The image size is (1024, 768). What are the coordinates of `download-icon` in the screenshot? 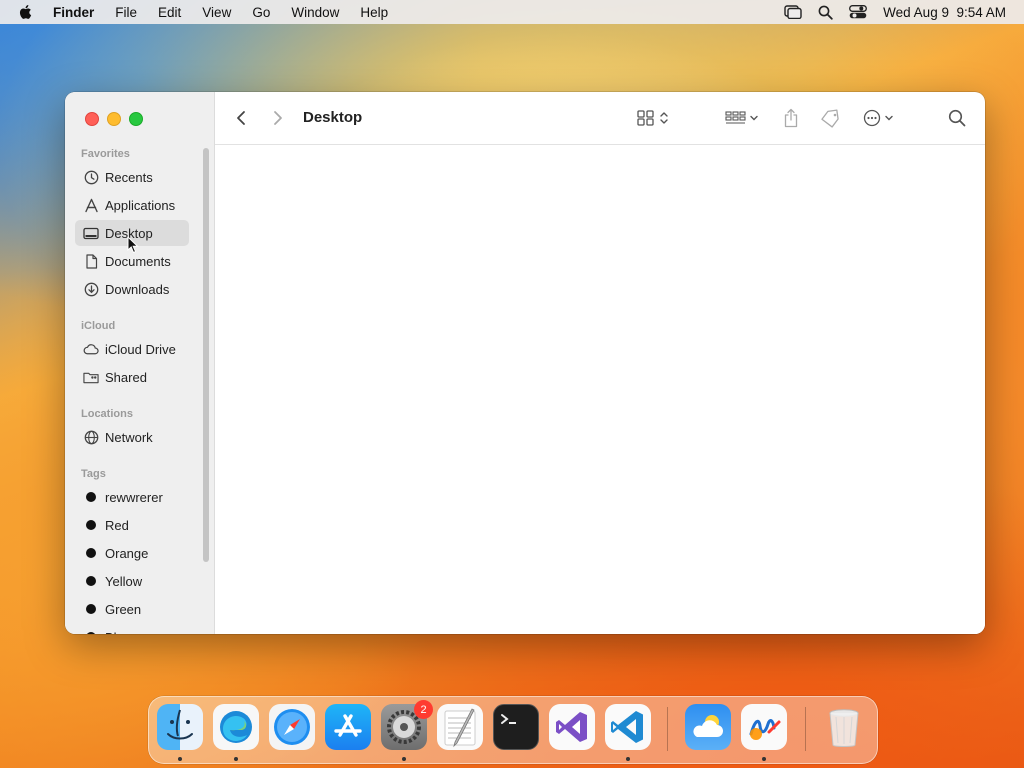 It's located at (91, 289).